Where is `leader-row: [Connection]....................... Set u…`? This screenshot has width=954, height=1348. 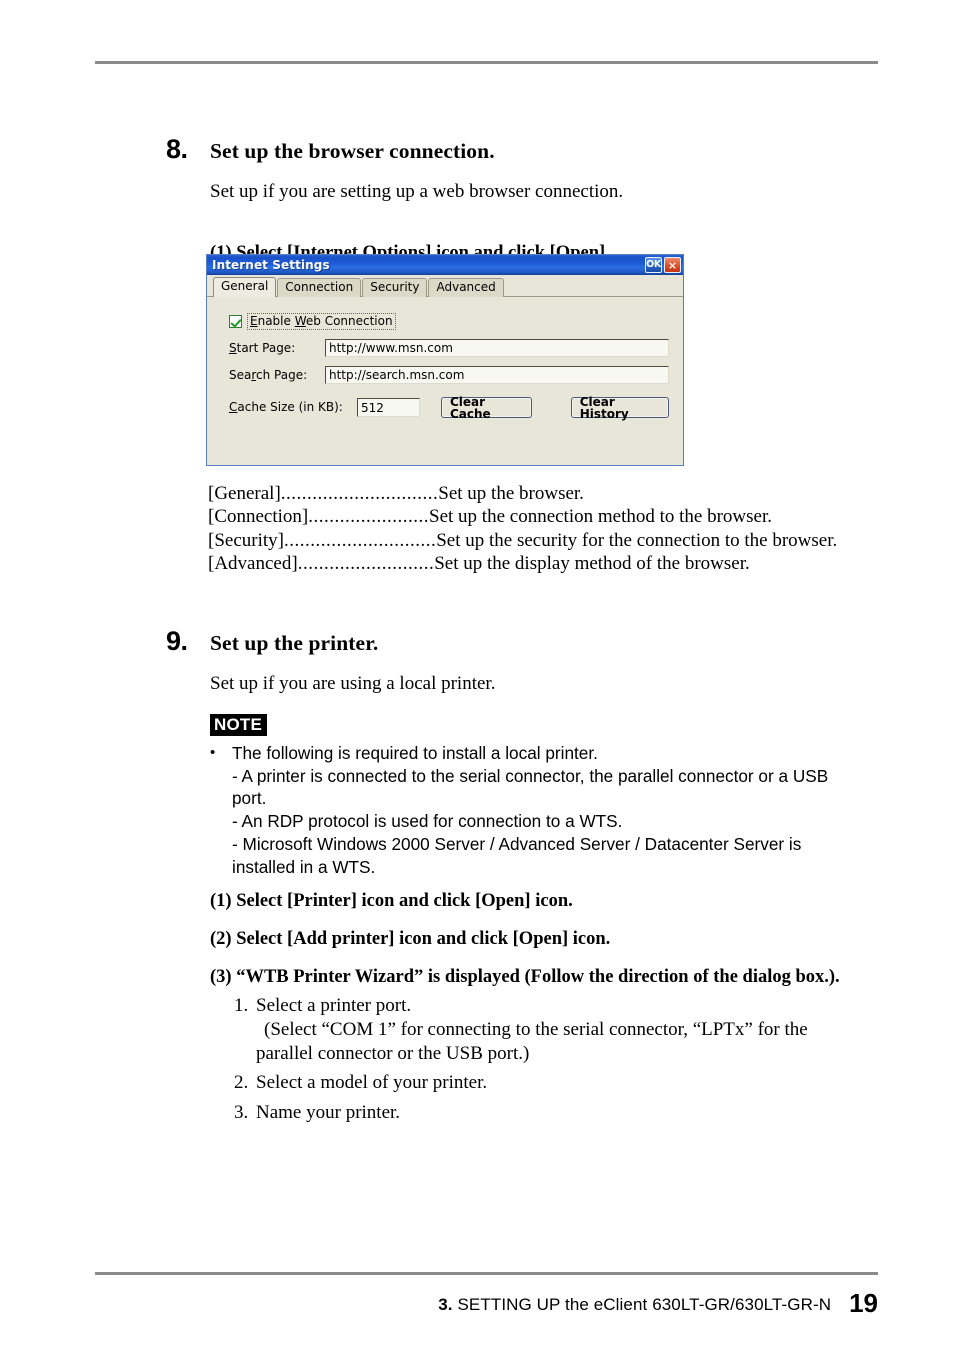
leader-row: [Connection]....................... Set u… is located at coordinates (522, 516).